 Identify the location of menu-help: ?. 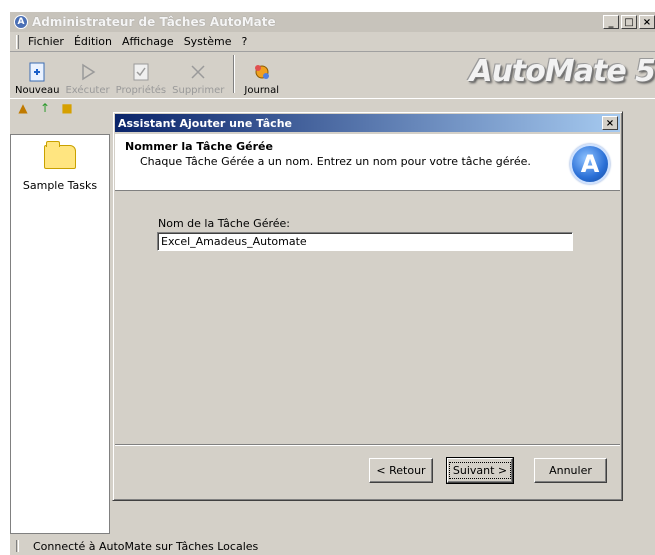
(244, 41).